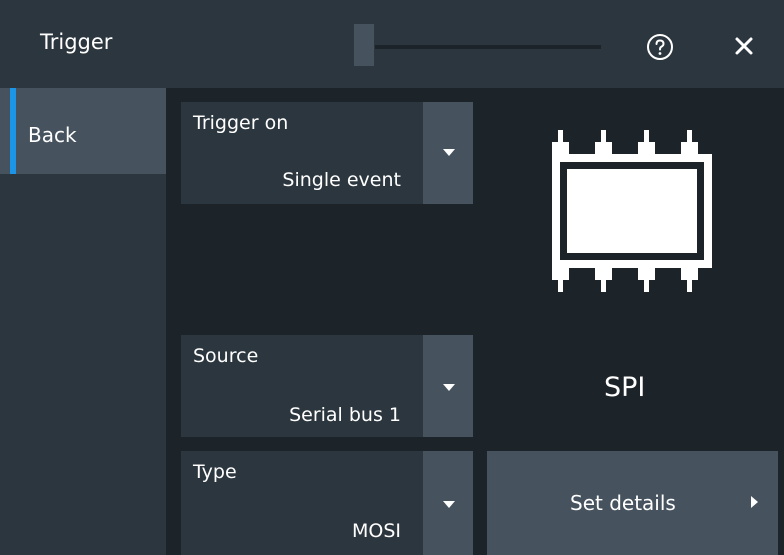 The width and height of the screenshot is (784, 555). I want to click on trigger-on-dropdown-button, so click(448, 153).